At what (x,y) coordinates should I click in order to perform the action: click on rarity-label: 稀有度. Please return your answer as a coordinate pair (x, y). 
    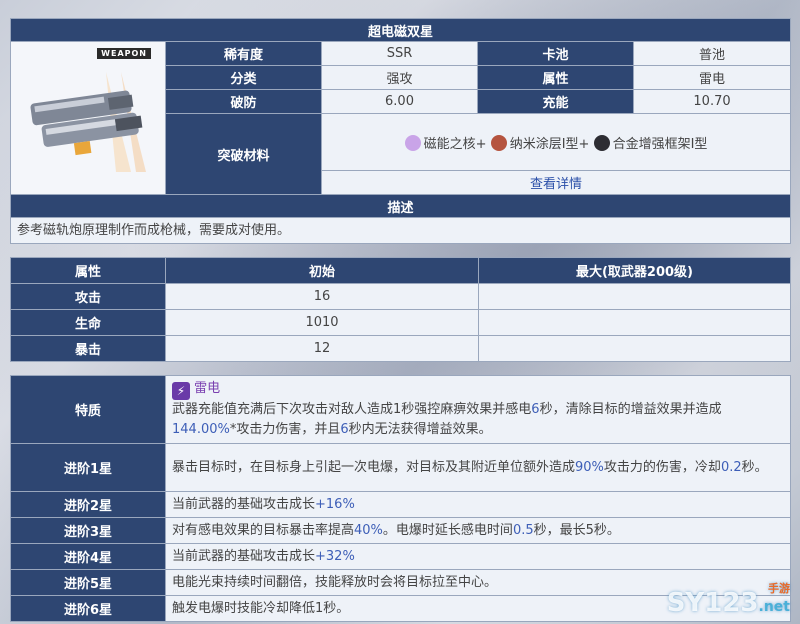
    Looking at the image, I should click on (243, 53).